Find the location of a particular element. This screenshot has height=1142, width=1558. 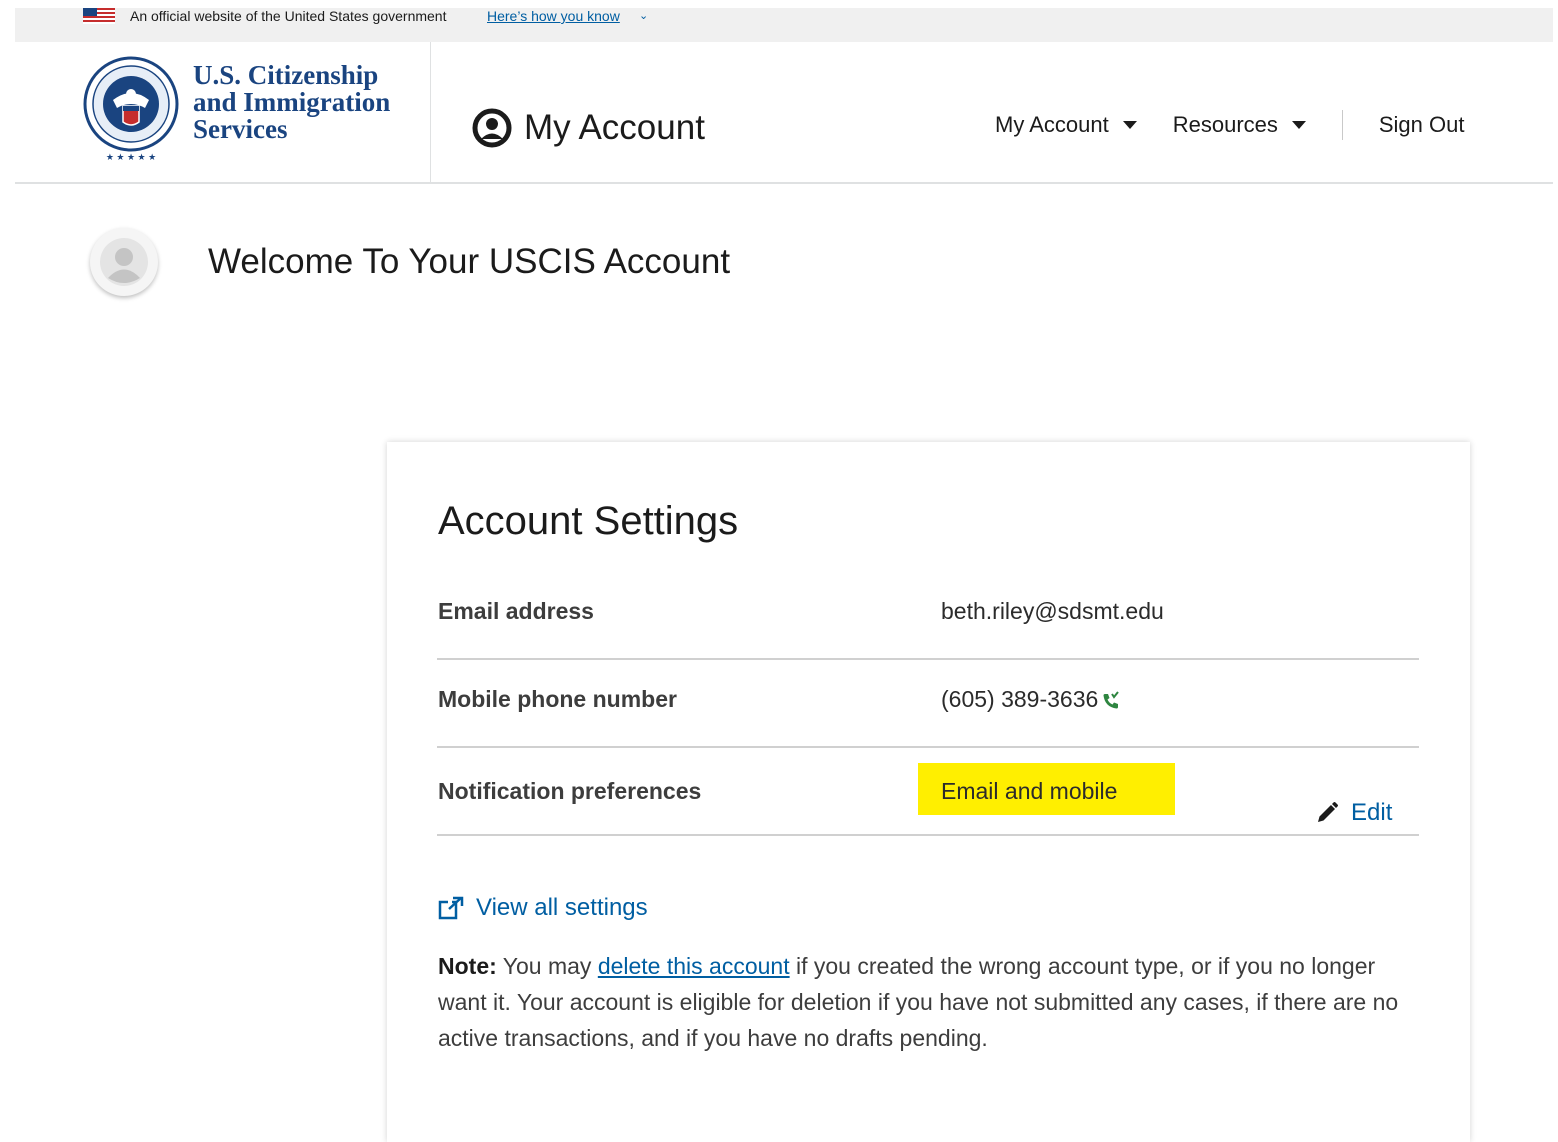

agency-name-line1: U.S. Citizenship is located at coordinates (286, 75).